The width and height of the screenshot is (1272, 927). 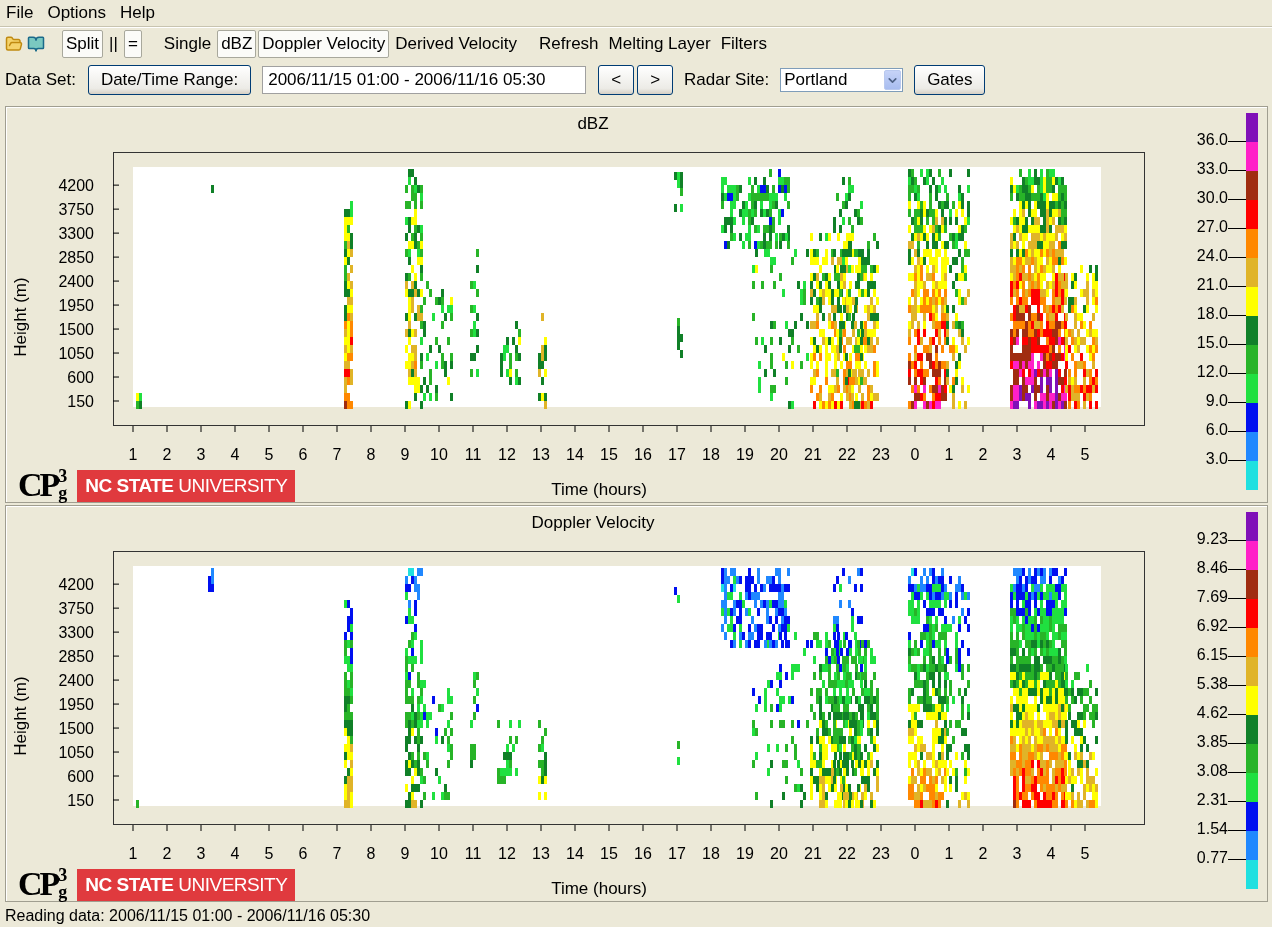 I want to click on colorbar-label: 18.0, so click(x=1212, y=313).